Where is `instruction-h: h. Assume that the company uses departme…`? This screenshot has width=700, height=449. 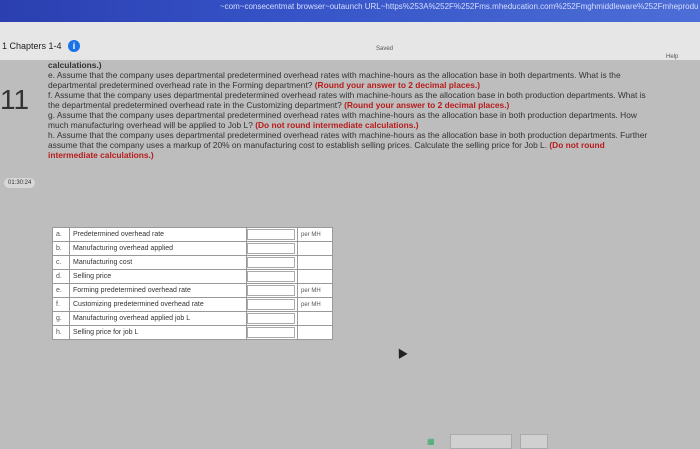
instruction-h: h. Assume that the company uses departme… is located at coordinates (348, 145).